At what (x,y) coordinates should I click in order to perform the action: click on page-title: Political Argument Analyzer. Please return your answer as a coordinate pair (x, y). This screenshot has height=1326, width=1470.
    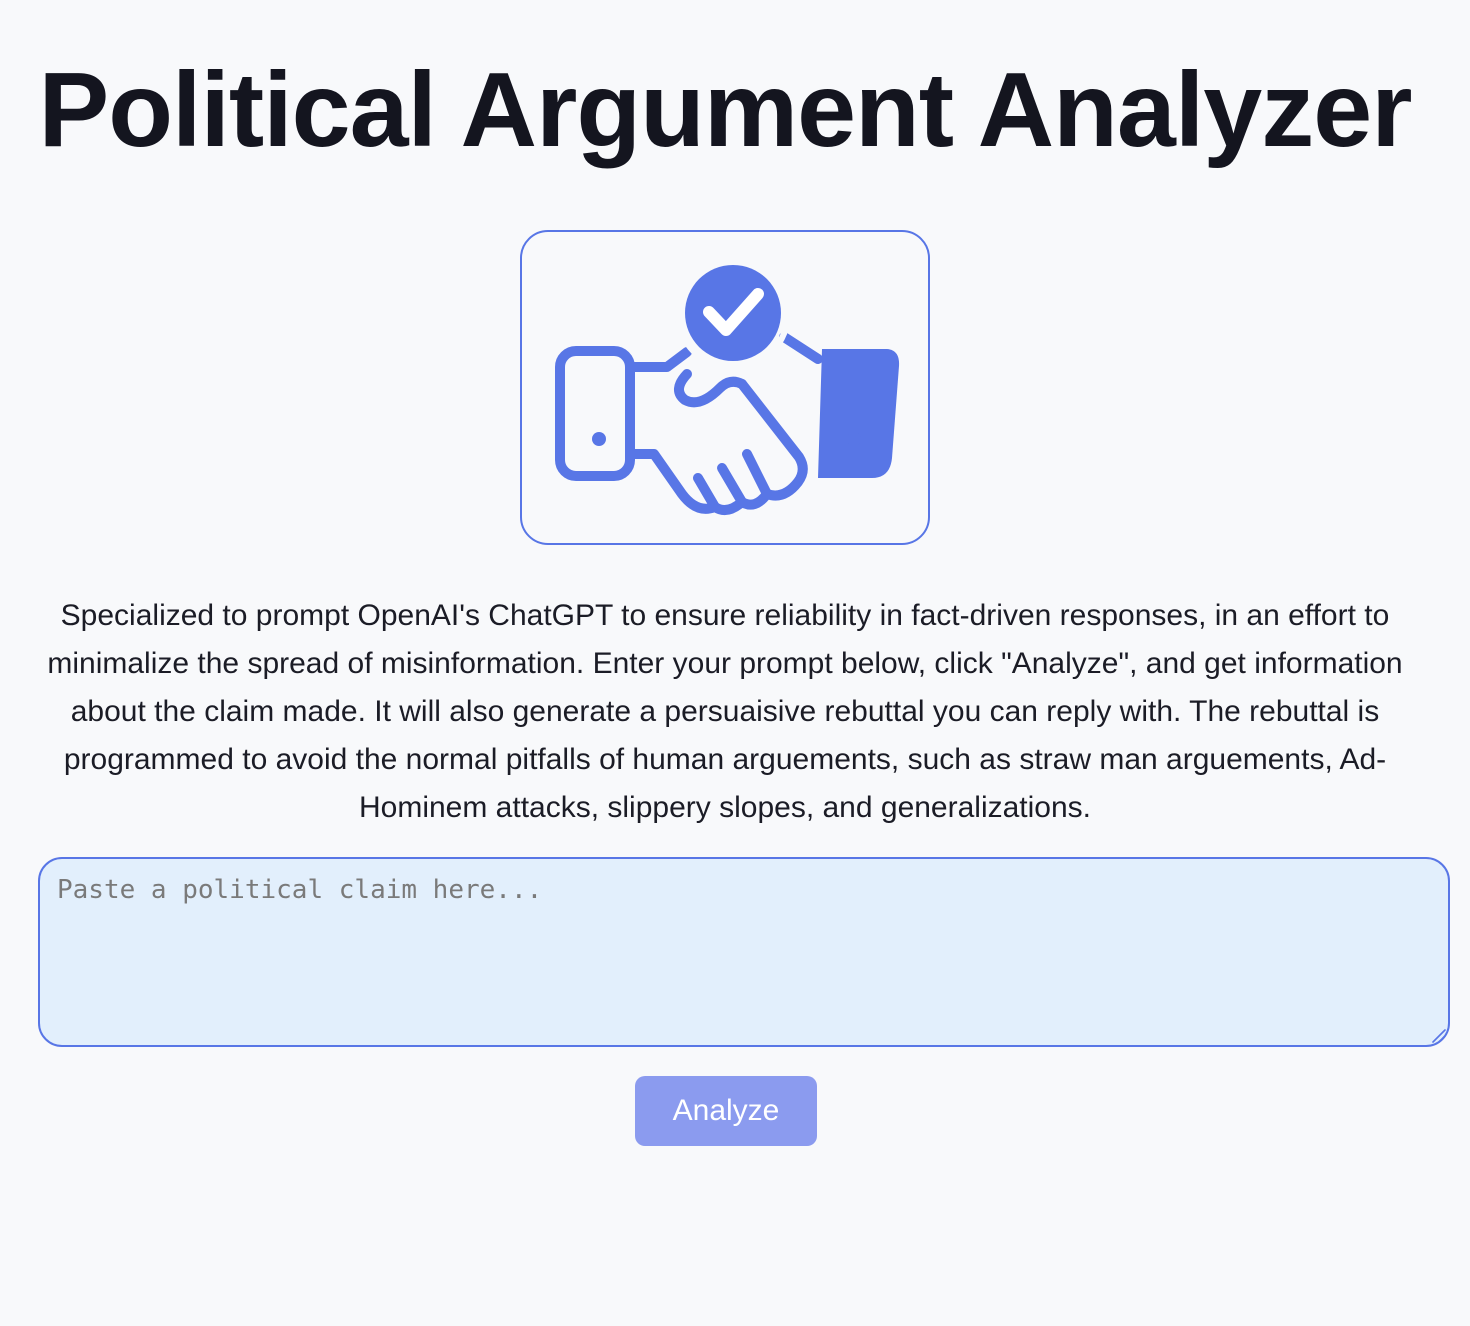
    Looking at the image, I should click on (725, 110).